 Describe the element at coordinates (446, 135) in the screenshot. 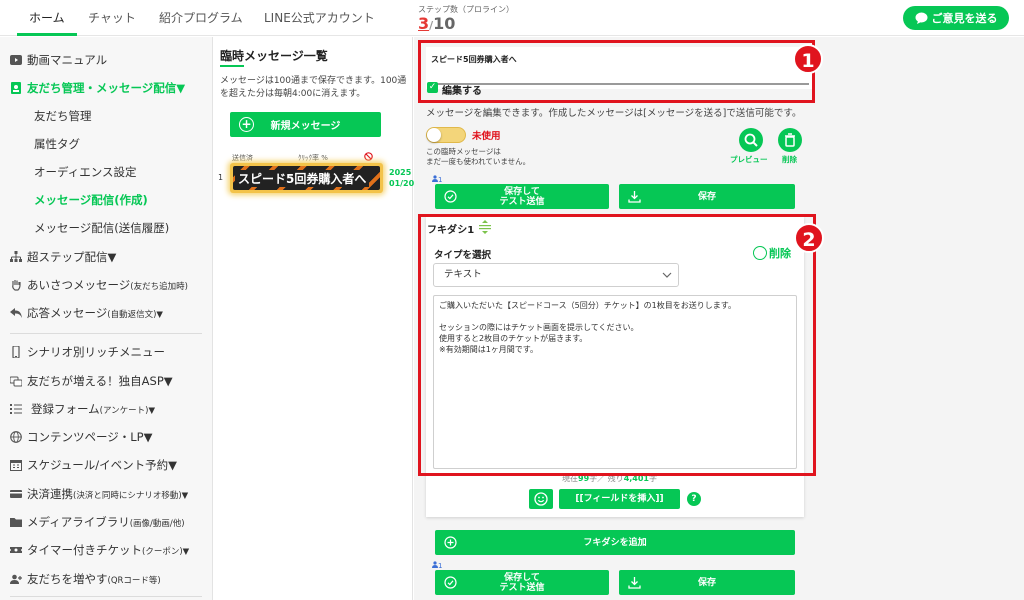

I see `usage-toggle` at that location.